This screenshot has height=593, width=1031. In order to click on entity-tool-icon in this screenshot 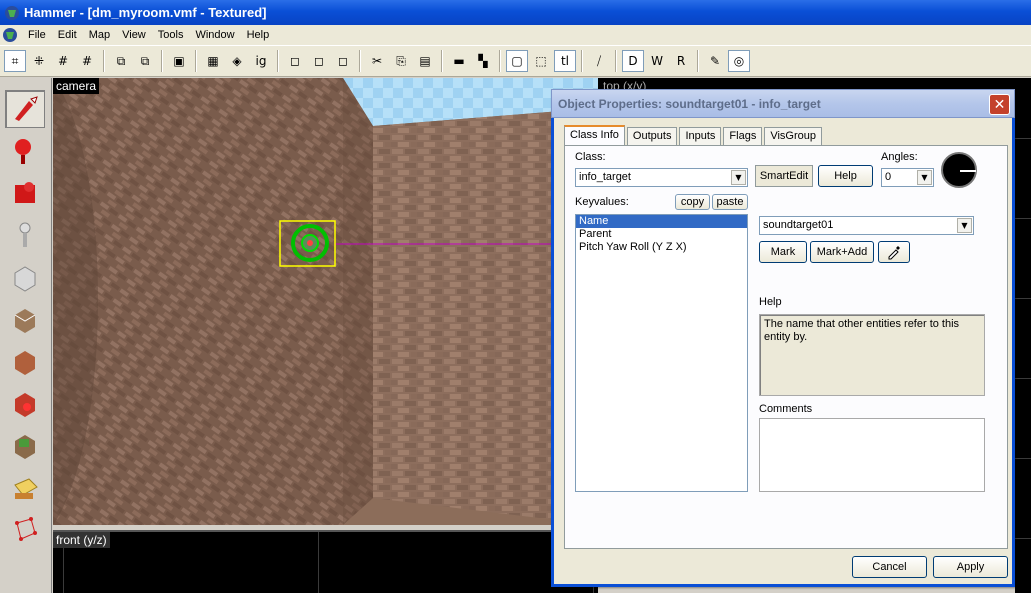, I will do `click(25, 234)`.